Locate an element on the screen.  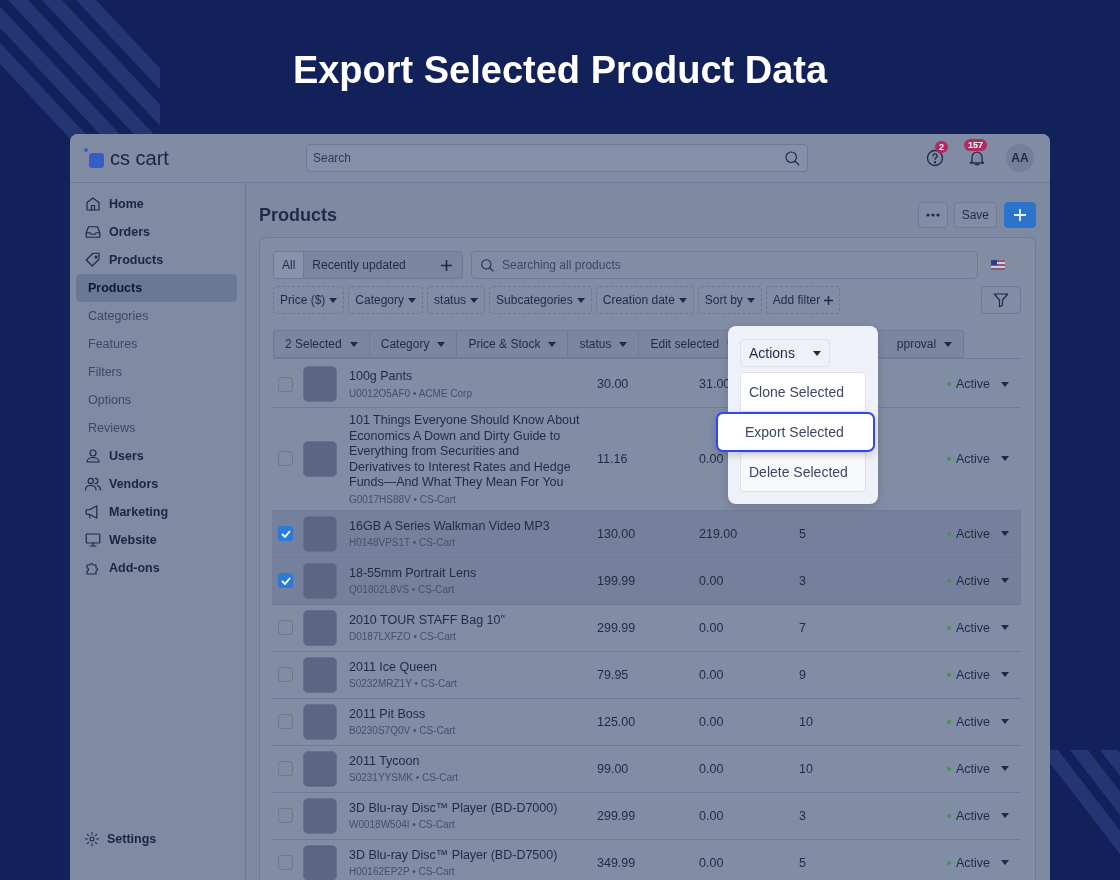
filter-dropdown: status is located at coordinates (456, 300).